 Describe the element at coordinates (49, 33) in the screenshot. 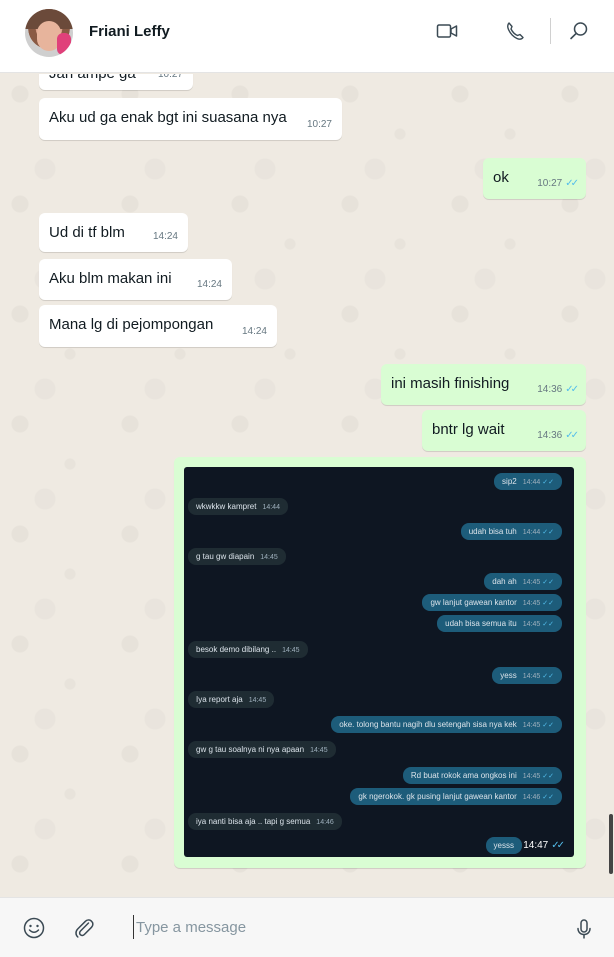

I see `avatar` at that location.